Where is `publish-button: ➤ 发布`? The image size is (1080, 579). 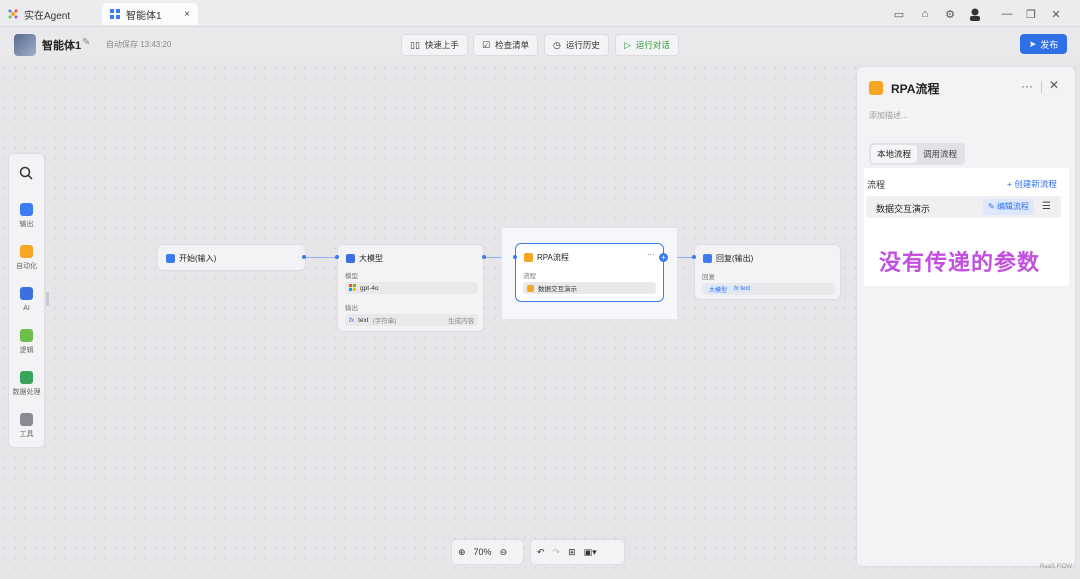 publish-button: ➤ 发布 is located at coordinates (1043, 44).